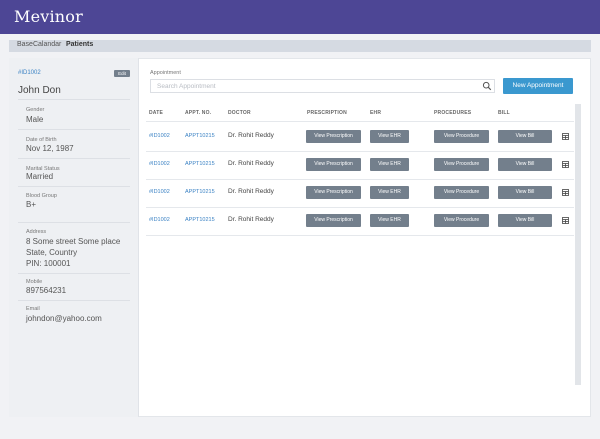 The height and width of the screenshot is (439, 600). I want to click on email-label: Email, so click(33, 309).